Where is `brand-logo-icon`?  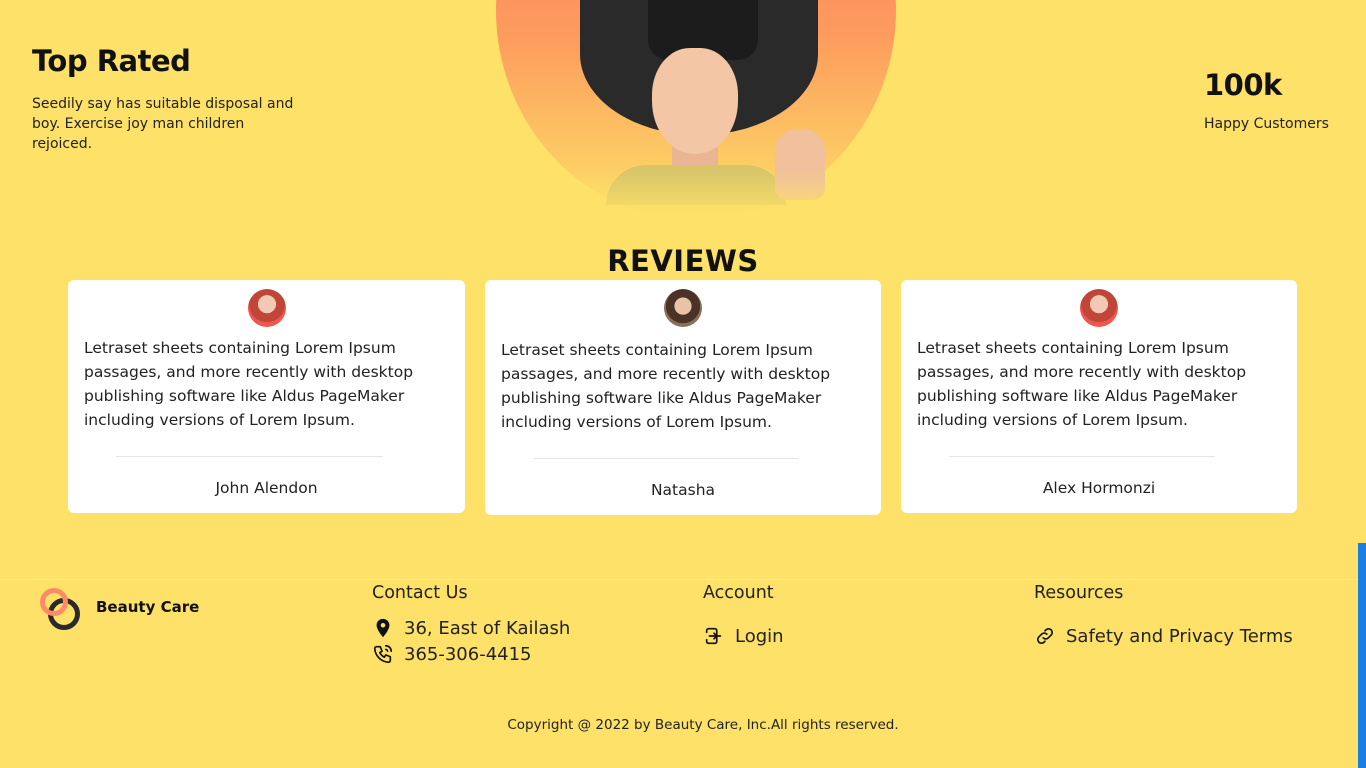 brand-logo-icon is located at coordinates (61, 609).